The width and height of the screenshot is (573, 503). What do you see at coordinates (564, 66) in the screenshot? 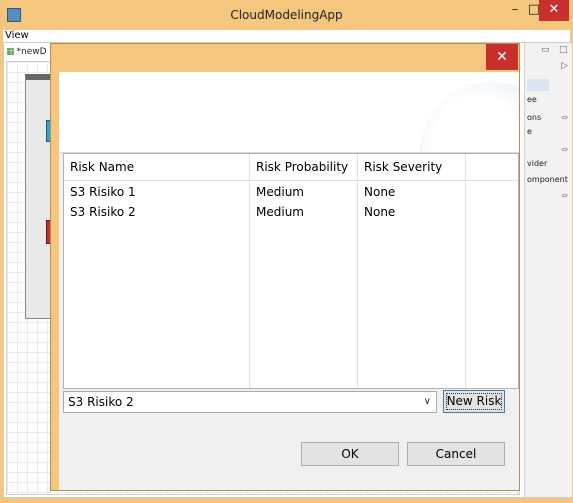
I see `panel-expand-icon: ▷` at bounding box center [564, 66].